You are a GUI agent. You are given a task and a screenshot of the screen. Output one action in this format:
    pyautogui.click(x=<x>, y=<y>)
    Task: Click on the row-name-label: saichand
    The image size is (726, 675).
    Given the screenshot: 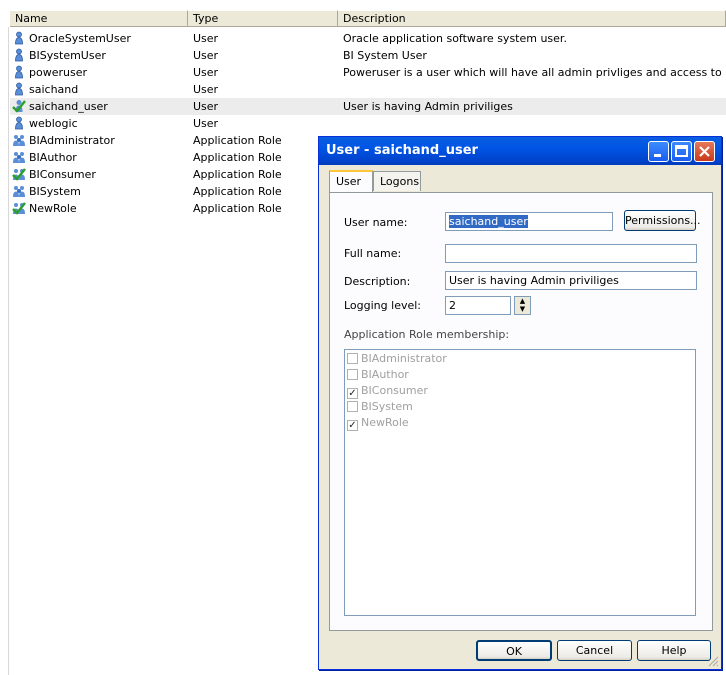 What is the action you would take?
    pyautogui.click(x=54, y=89)
    